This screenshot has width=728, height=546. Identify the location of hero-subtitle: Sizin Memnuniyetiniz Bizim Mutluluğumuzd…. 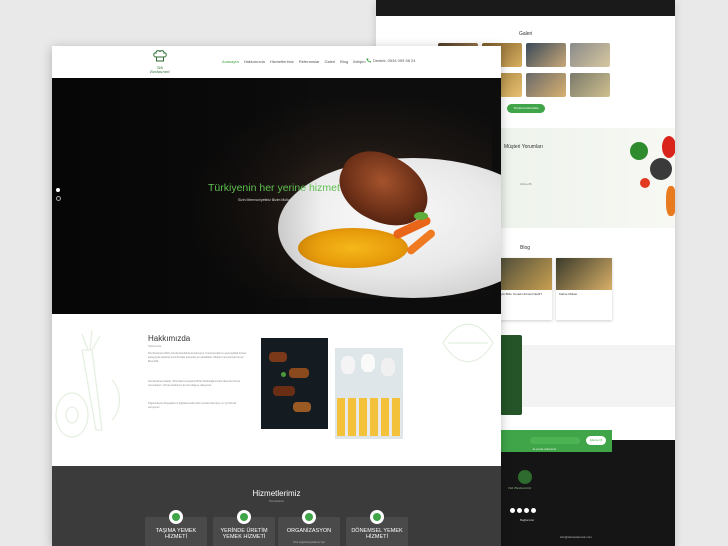
(273, 200).